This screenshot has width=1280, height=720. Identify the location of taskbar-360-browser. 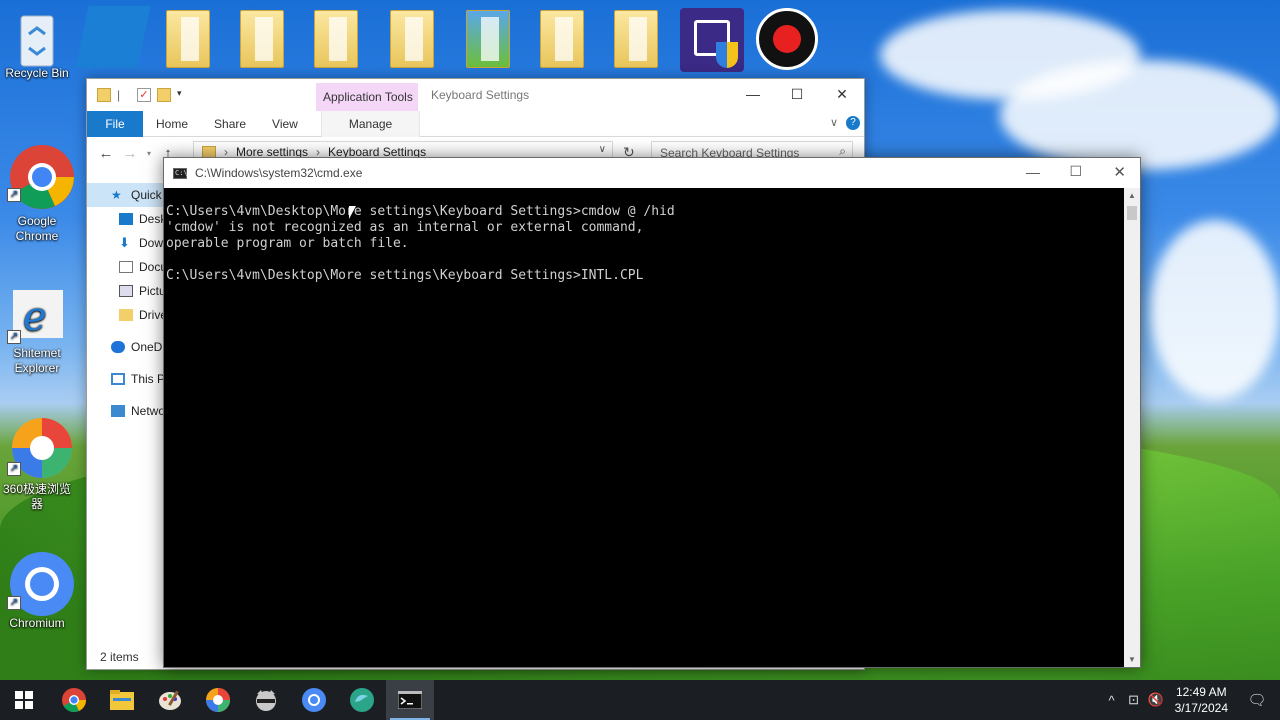
(218, 700).